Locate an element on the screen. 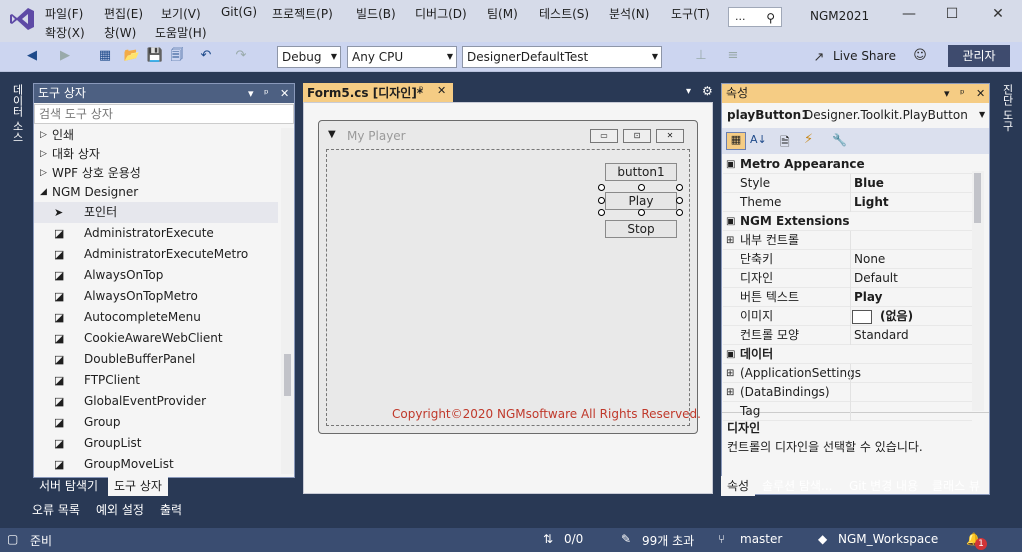 The image size is (1022, 552). menu-item: 프로젝트(P) is located at coordinates (302, 13).